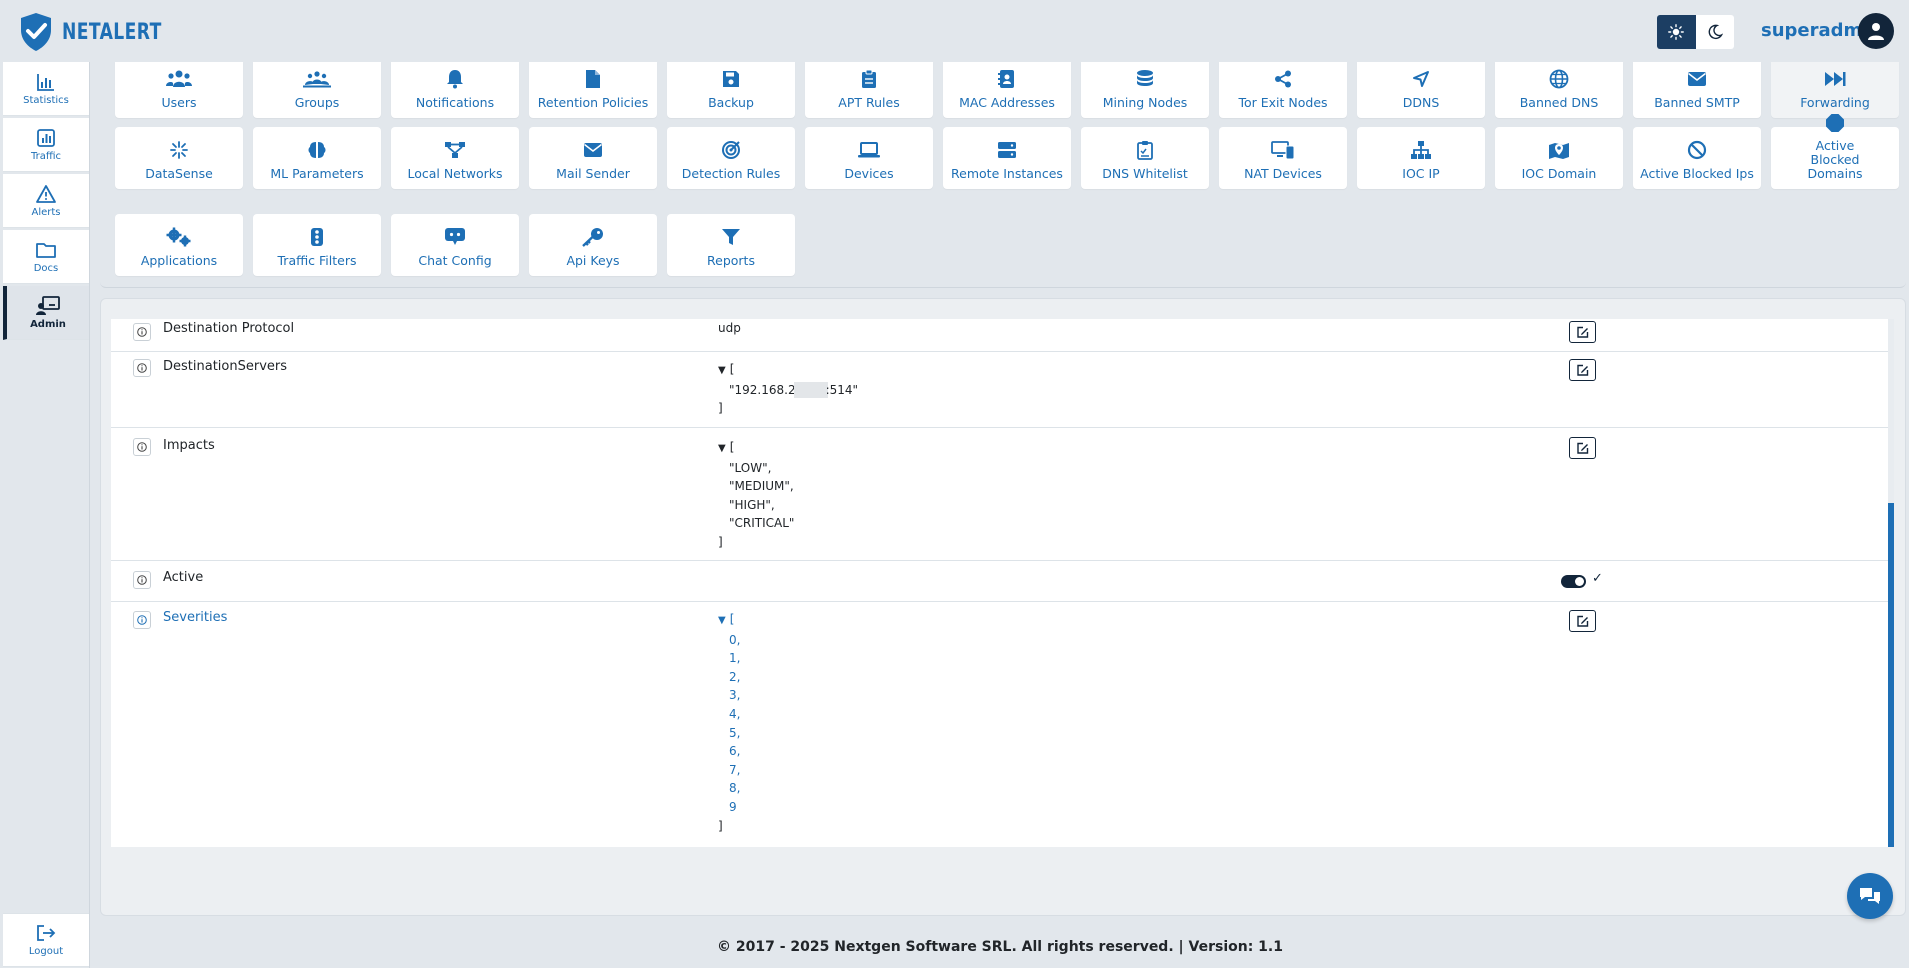 This screenshot has width=1909, height=968. Describe the element at coordinates (1835, 90) in the screenshot. I see `admin-tile-forwarding: Forwarding` at that location.